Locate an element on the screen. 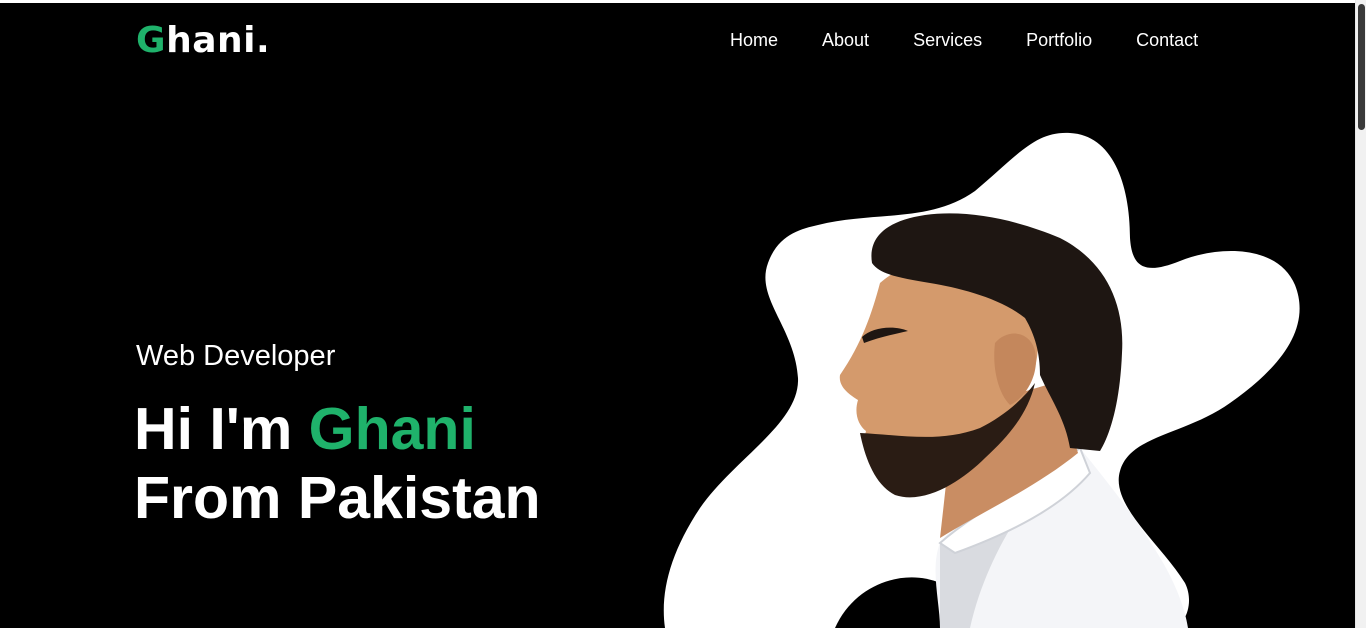  logo-initial: G is located at coordinates (151, 40).